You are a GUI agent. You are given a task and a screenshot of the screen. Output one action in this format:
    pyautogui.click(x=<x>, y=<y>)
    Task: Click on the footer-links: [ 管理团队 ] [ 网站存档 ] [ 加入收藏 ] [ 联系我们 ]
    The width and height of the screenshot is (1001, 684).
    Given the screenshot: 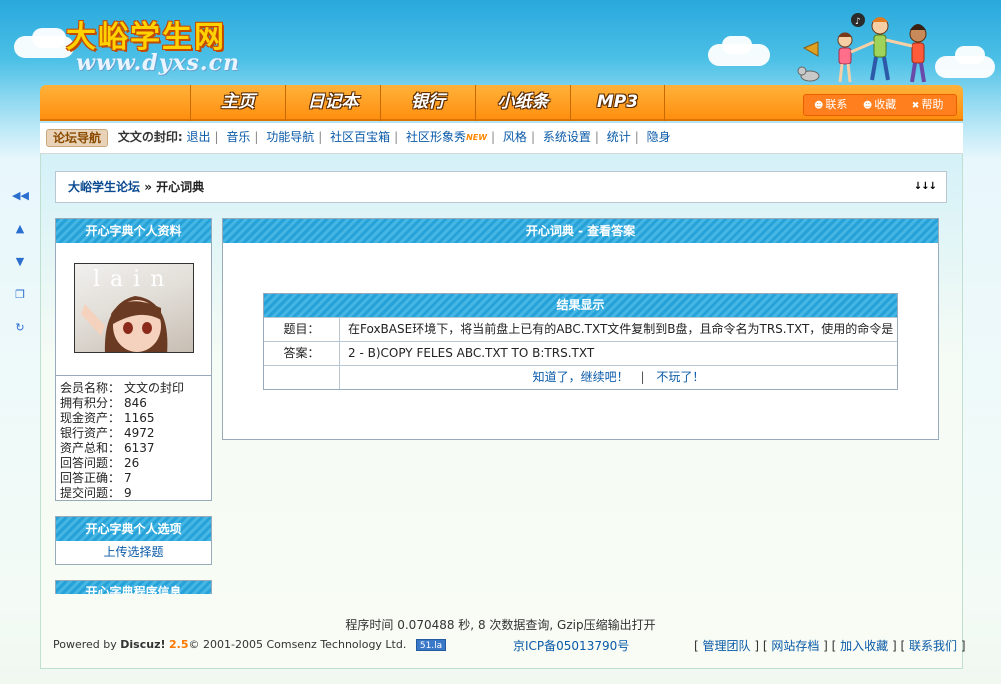 What is the action you would take?
    pyautogui.click(x=830, y=646)
    